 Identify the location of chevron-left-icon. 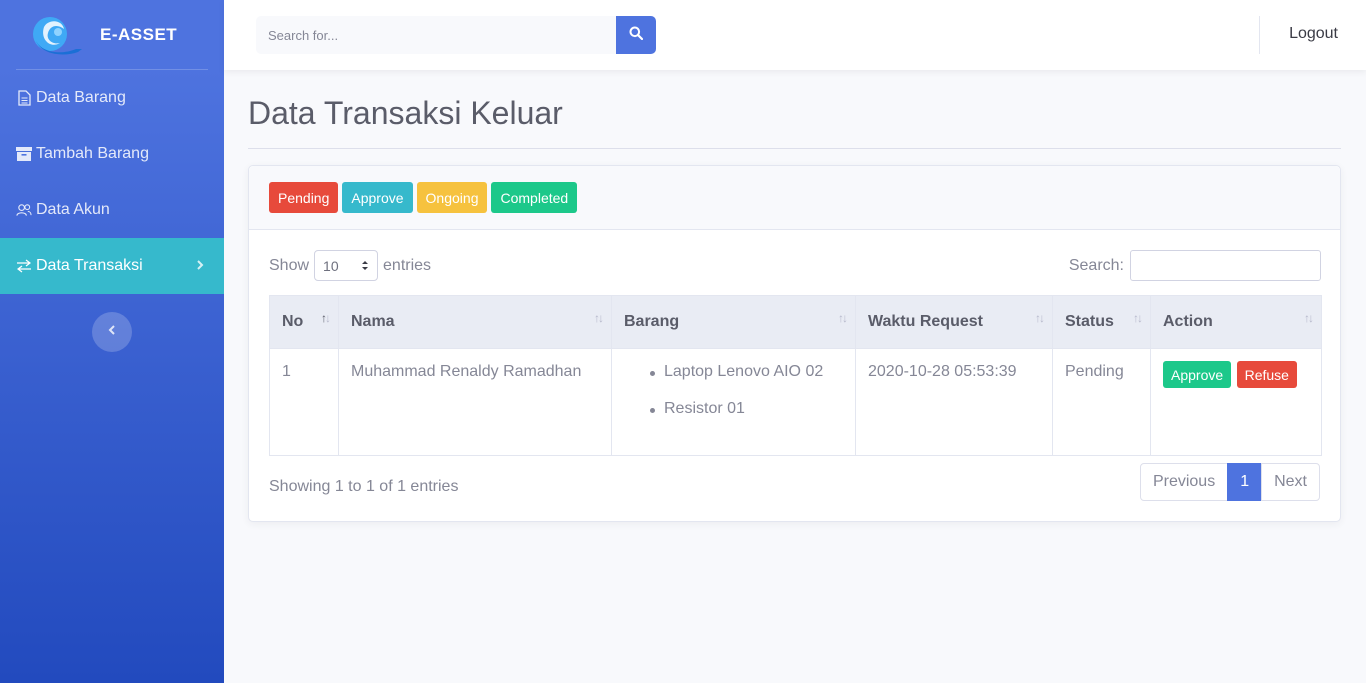
(112, 332).